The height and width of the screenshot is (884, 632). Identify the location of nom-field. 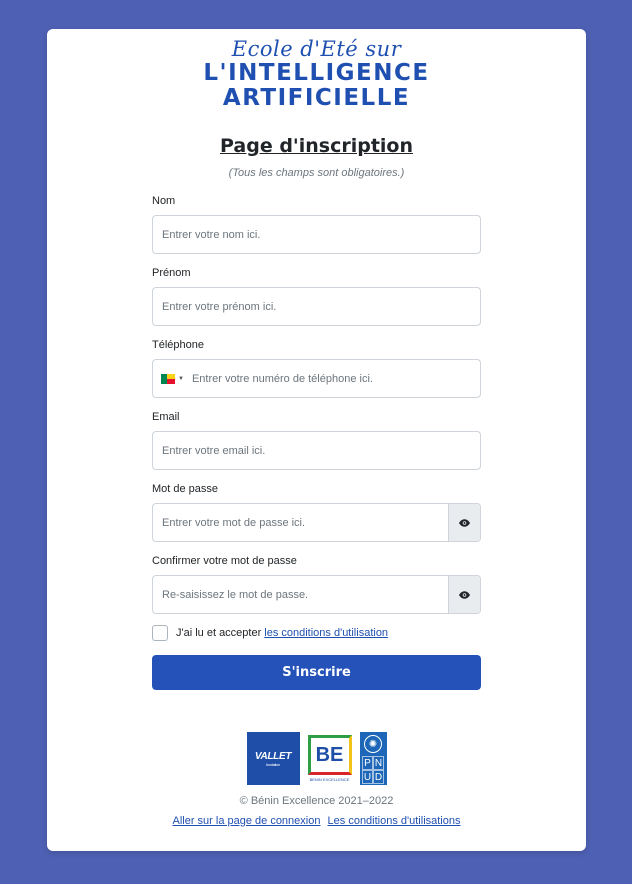
(316, 234).